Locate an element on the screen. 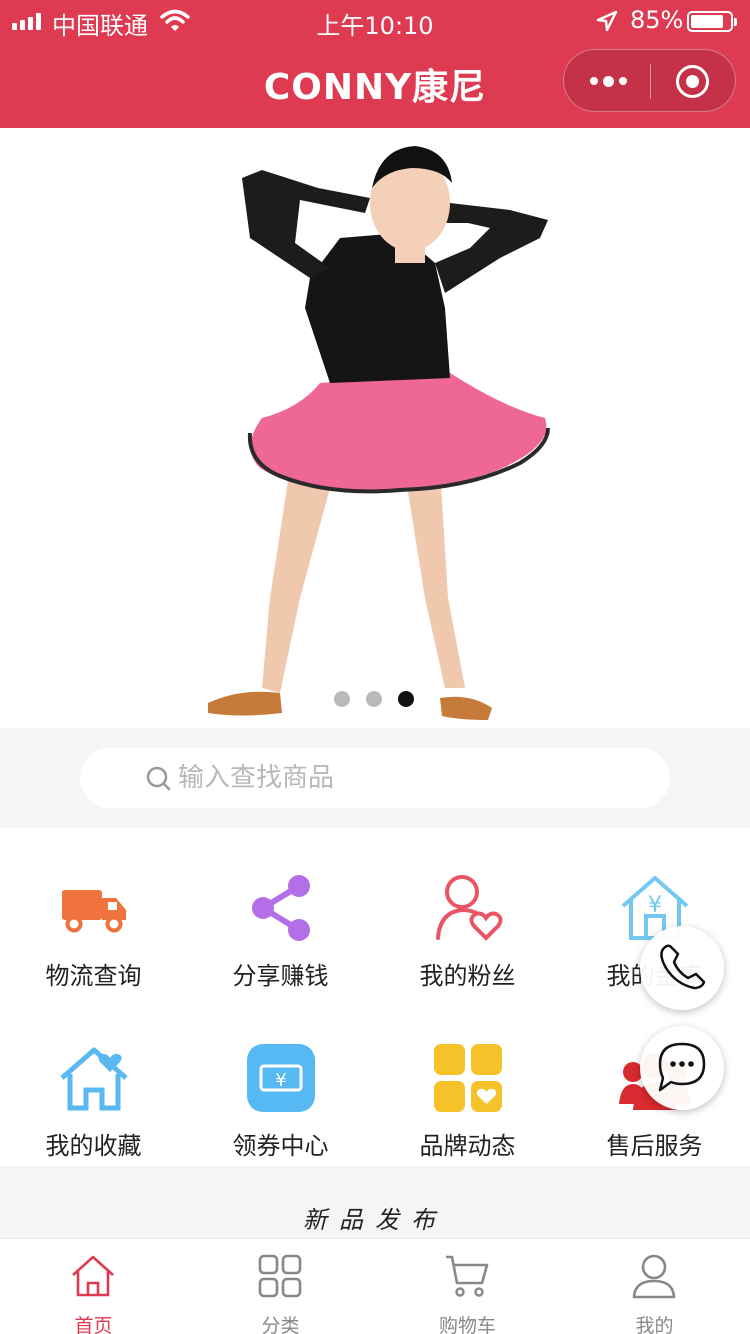 The width and height of the screenshot is (750, 1334). section-title: 新品发布 is located at coordinates (375, 1220).